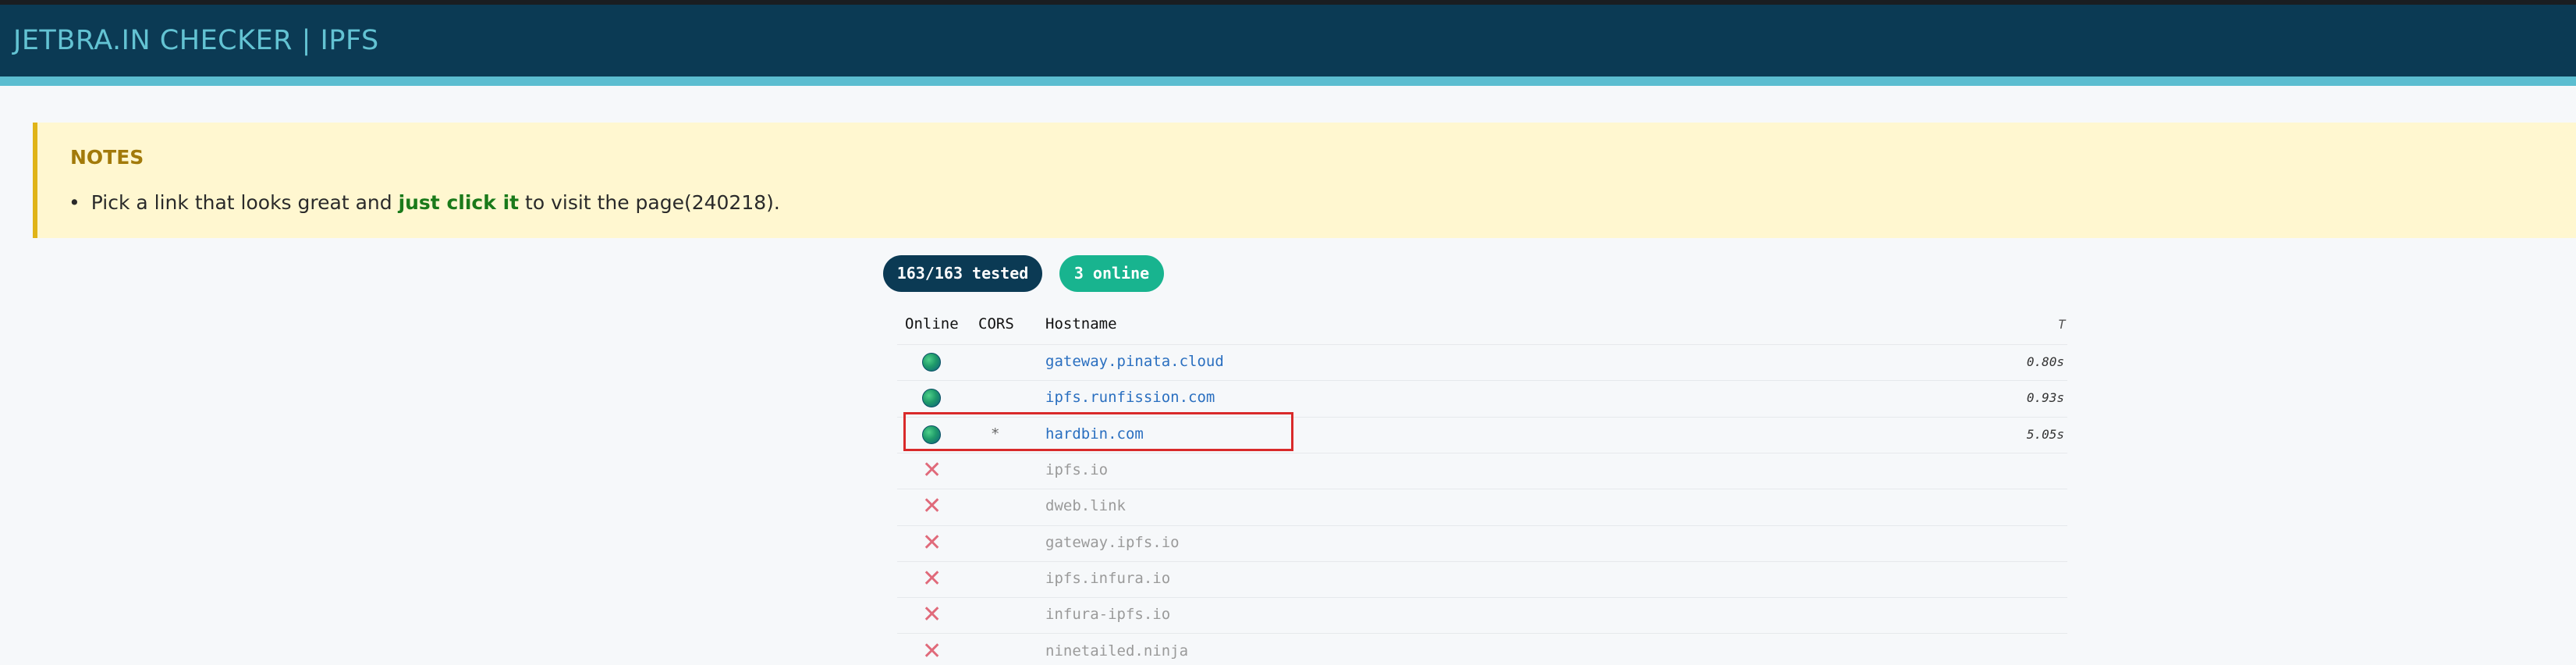 The image size is (2576, 665). Describe the element at coordinates (1077, 470) in the screenshot. I see `hostname-link: ipfs.io` at that location.